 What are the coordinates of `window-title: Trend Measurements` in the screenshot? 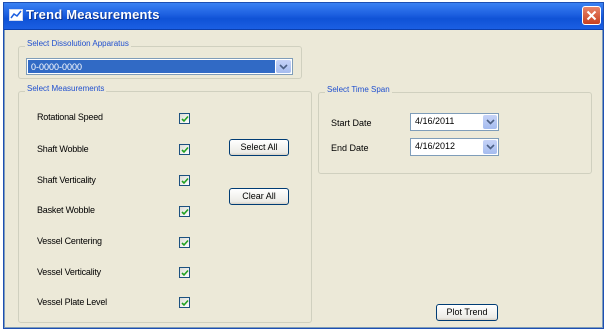 It's located at (93, 14).